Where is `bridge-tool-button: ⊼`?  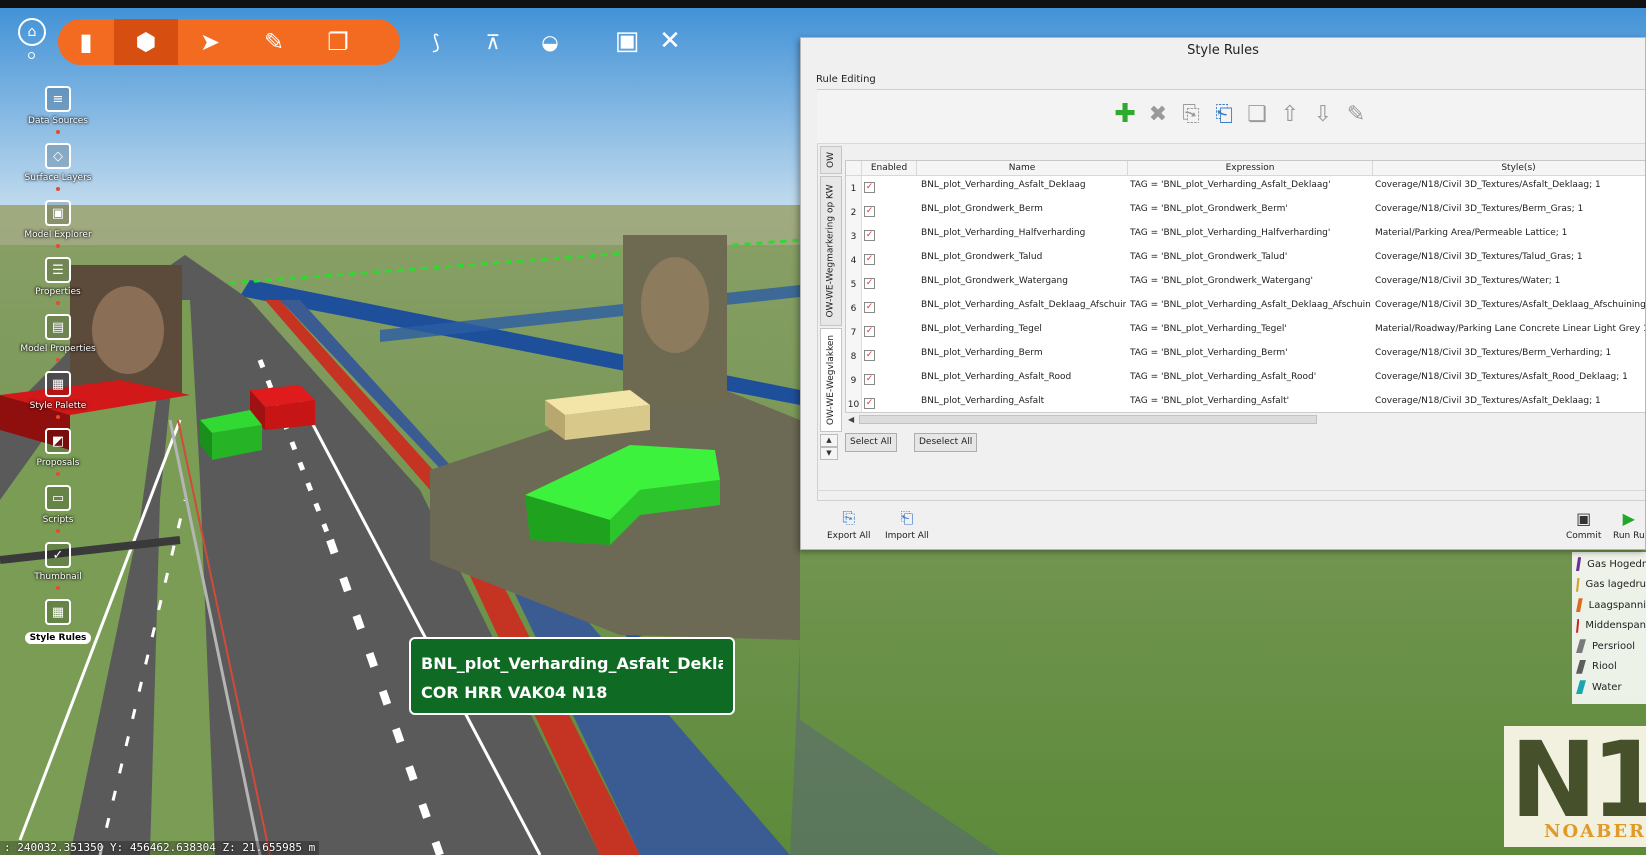 bridge-tool-button: ⊼ is located at coordinates (493, 42).